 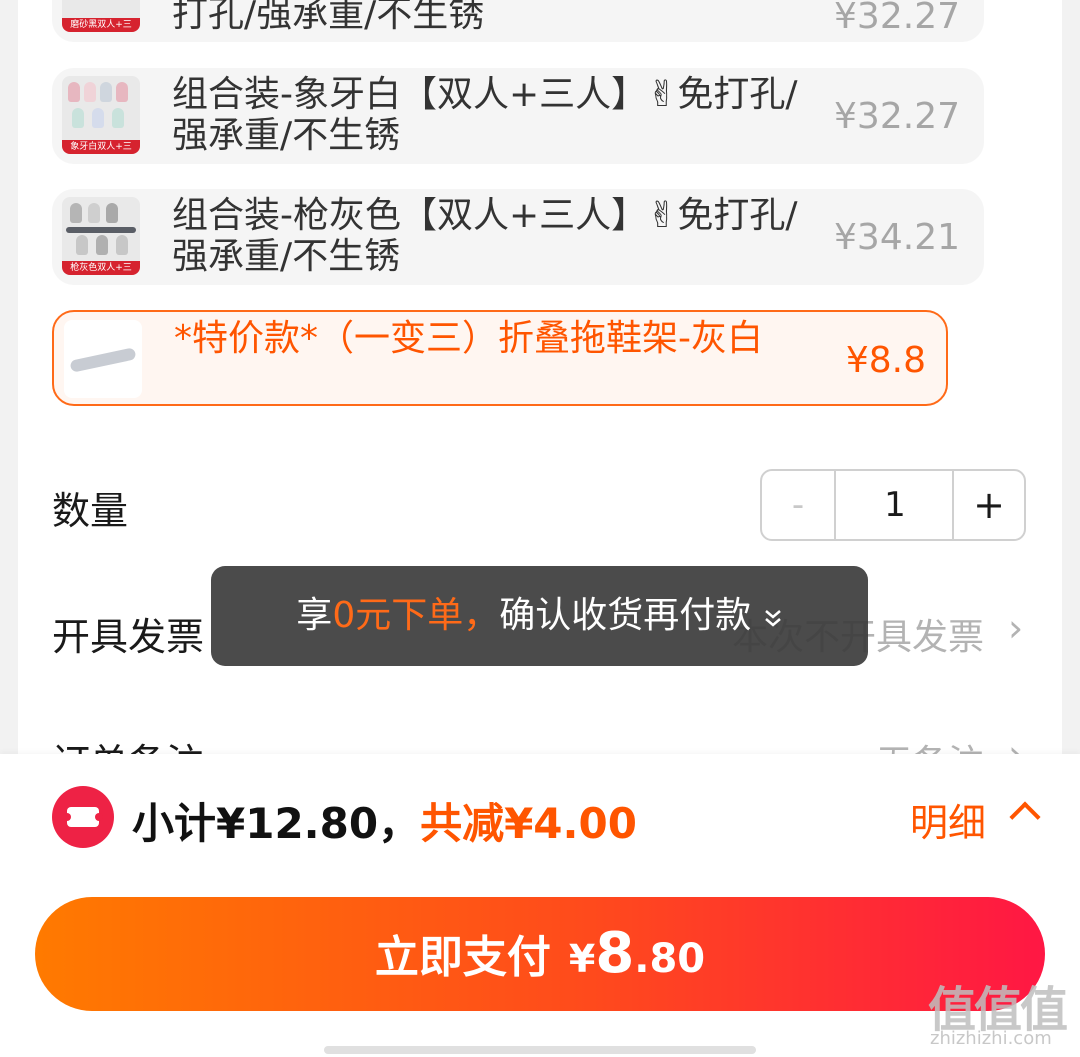 What do you see at coordinates (101, 268) in the screenshot?
I see `sku-thumbnail-tag: 枪灰色双人+三` at bounding box center [101, 268].